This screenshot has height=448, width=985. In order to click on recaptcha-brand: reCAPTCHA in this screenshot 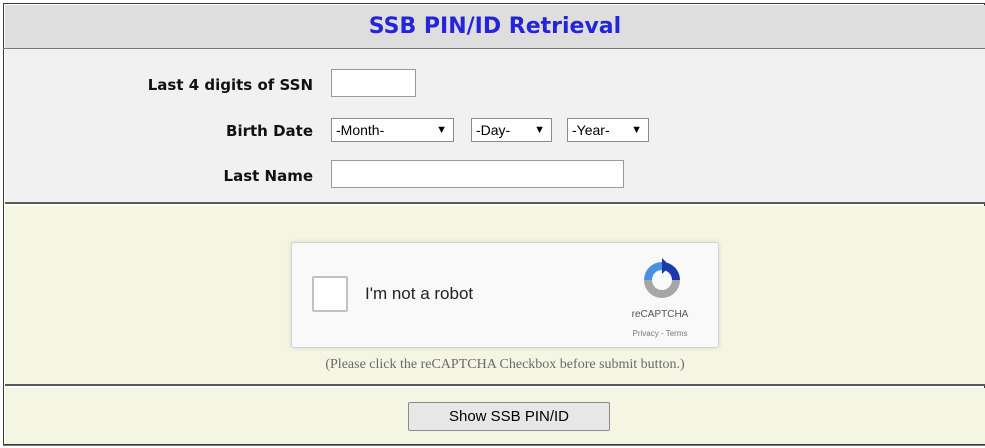, I will do `click(660, 314)`.